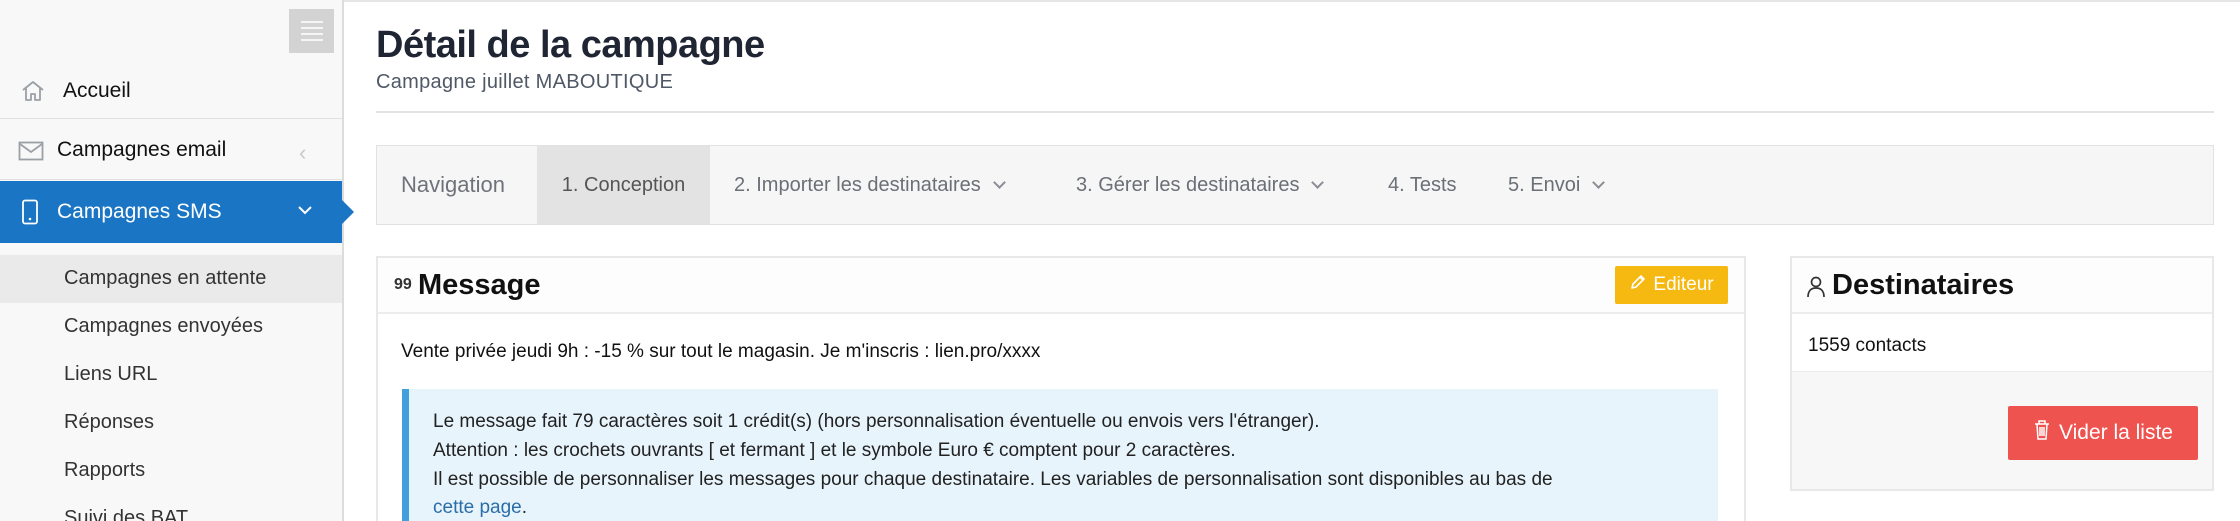 This screenshot has width=2240, height=521. Describe the element at coordinates (1188, 184) in the screenshot. I see `step-label: 3. Gérer les destinataires` at that location.